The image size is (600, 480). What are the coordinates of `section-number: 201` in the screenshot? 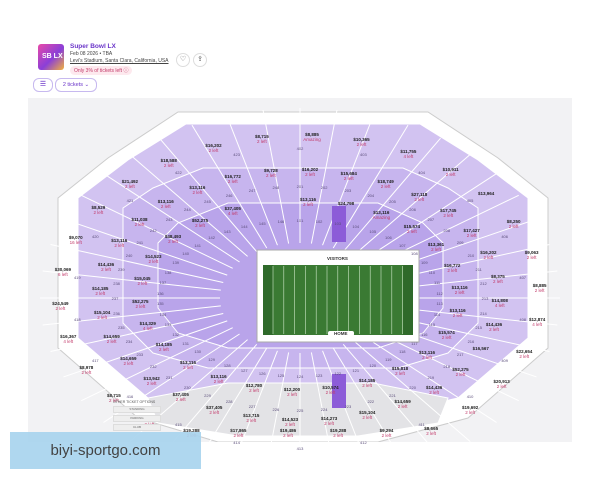 It's located at (300, 186).